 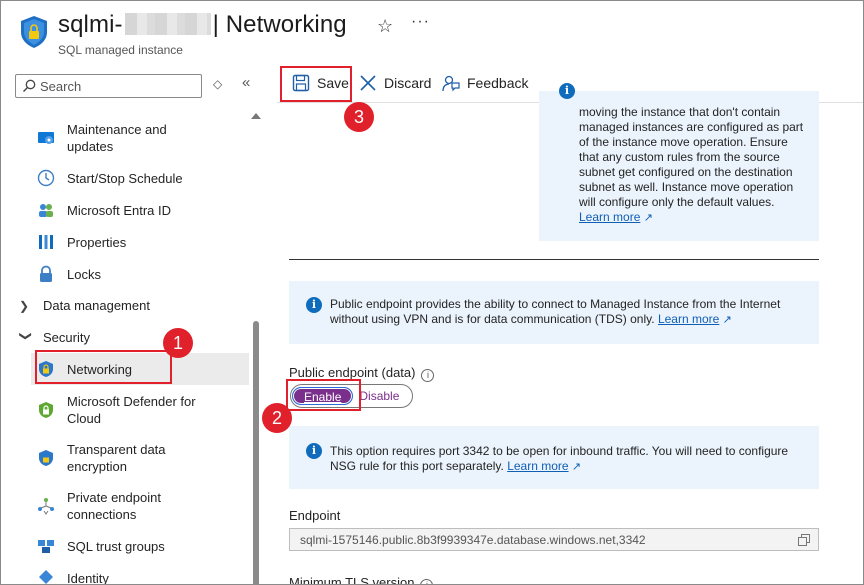 What do you see at coordinates (217, 84) in the screenshot?
I see `sort-icon: ◇` at bounding box center [217, 84].